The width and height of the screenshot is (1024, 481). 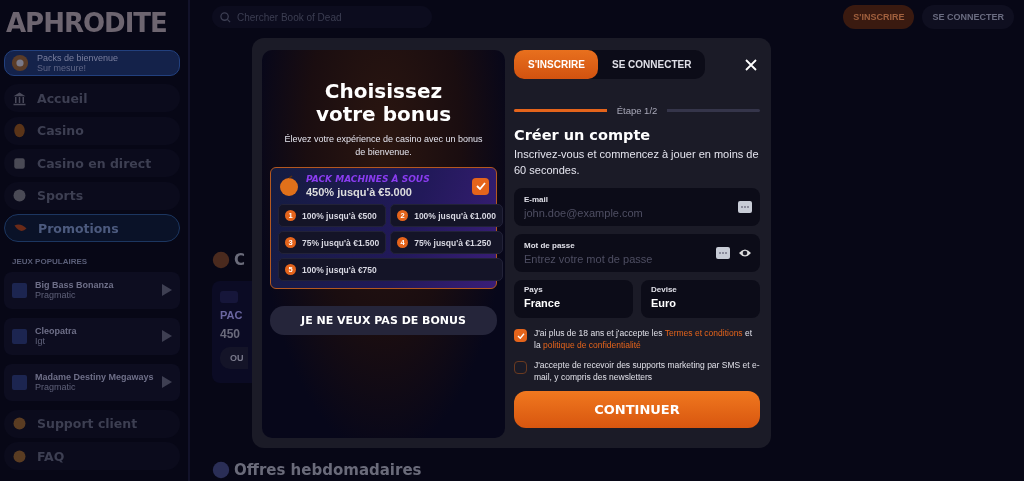 I want to click on coin-icon, so click(x=19, y=130).